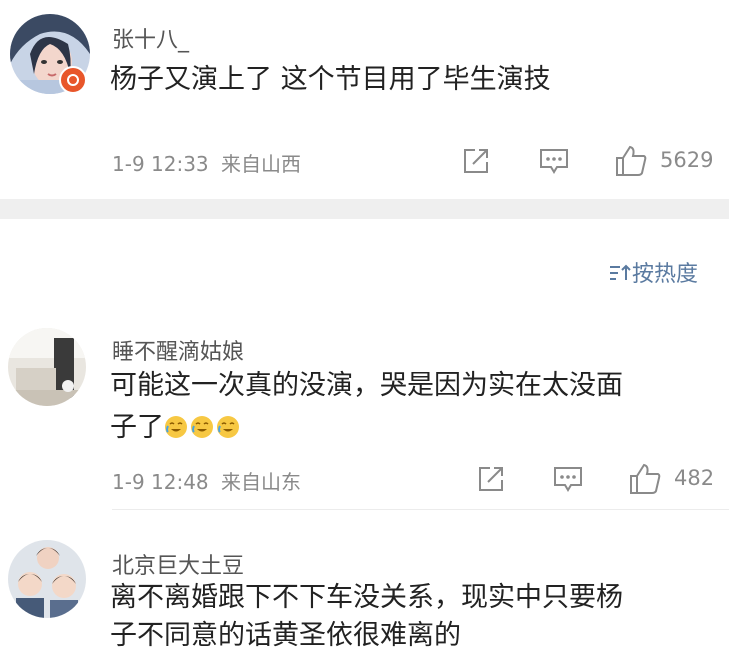  I want to click on username: 睡不醒滴姑娘, so click(178, 350).